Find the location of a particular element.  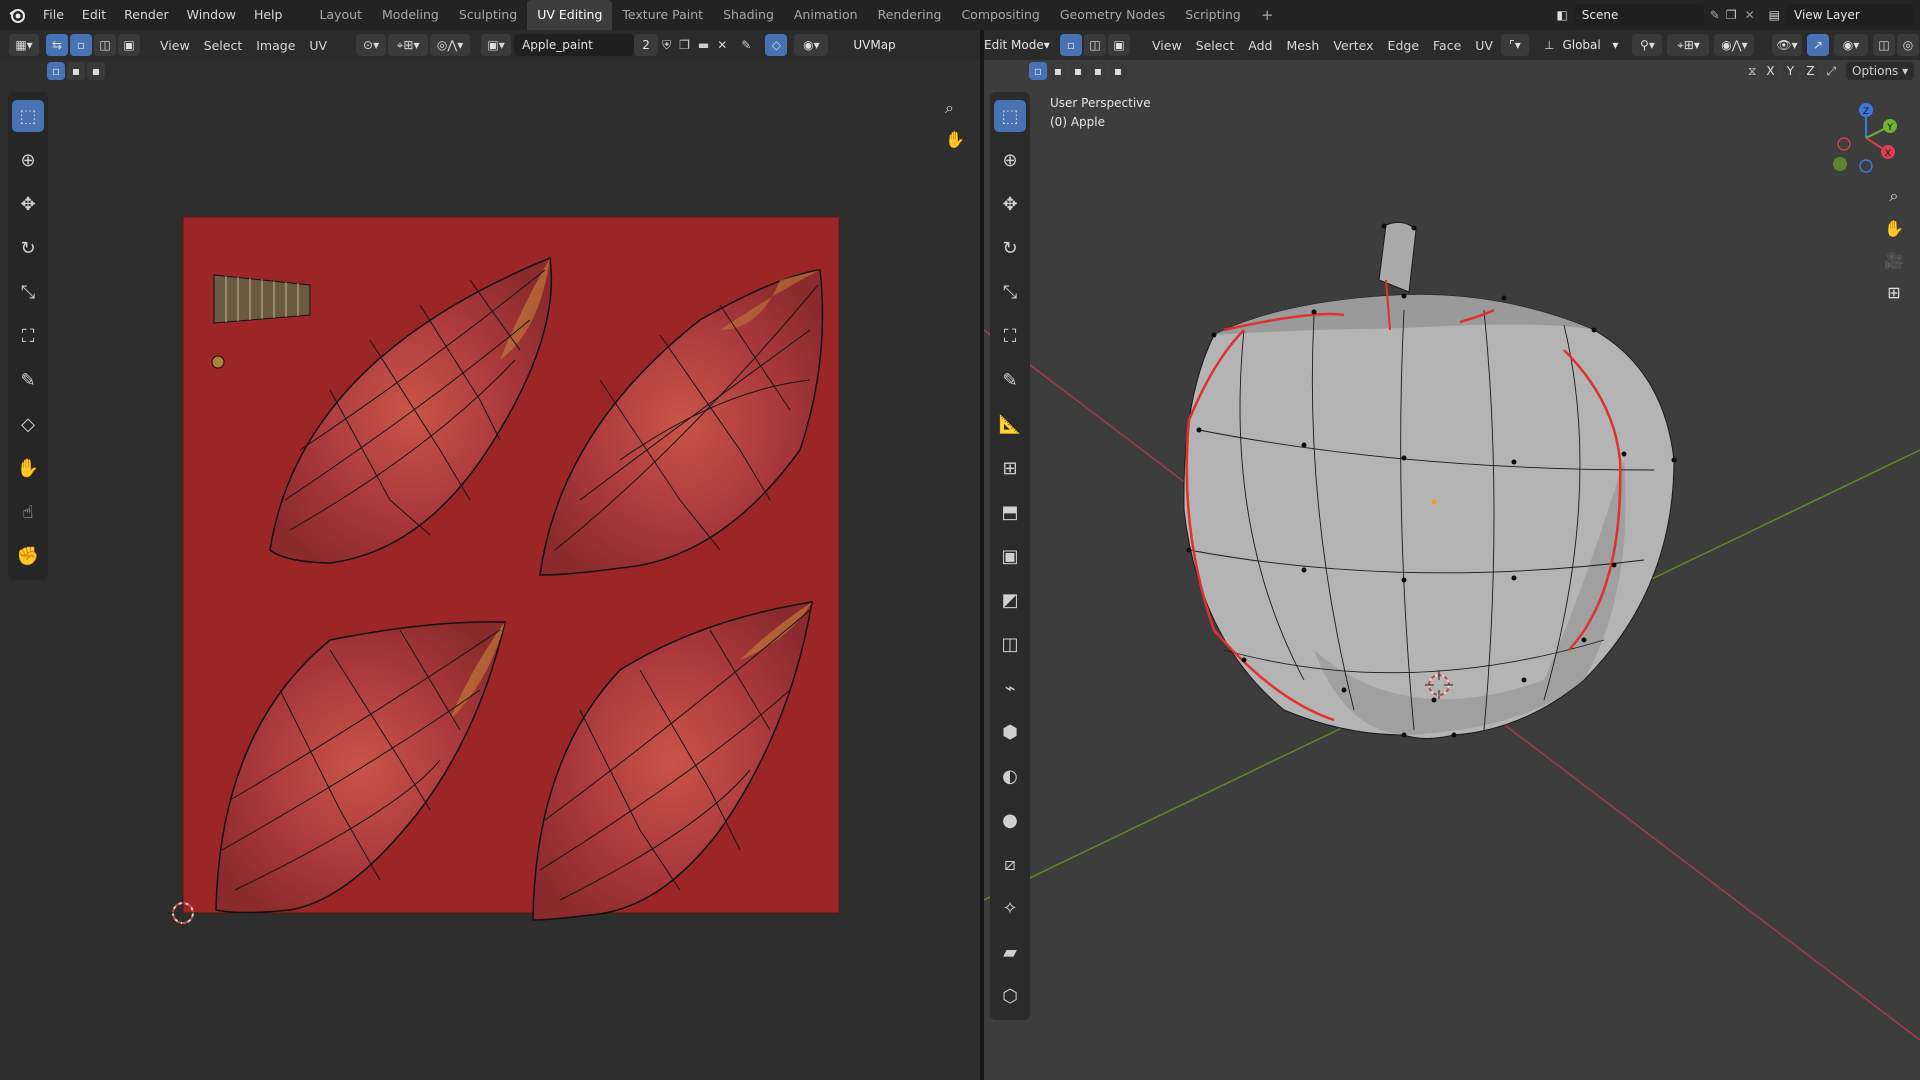

mode-selector: Edit Mode ▾ is located at coordinates (1020, 45).